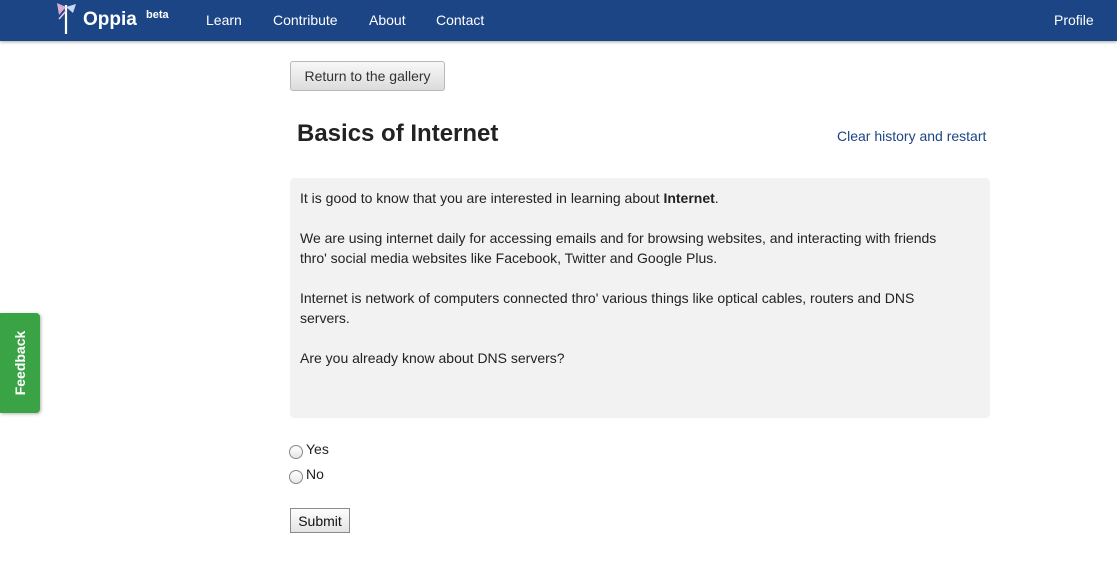  What do you see at coordinates (315, 474) in the screenshot?
I see `option-no-label: No` at bounding box center [315, 474].